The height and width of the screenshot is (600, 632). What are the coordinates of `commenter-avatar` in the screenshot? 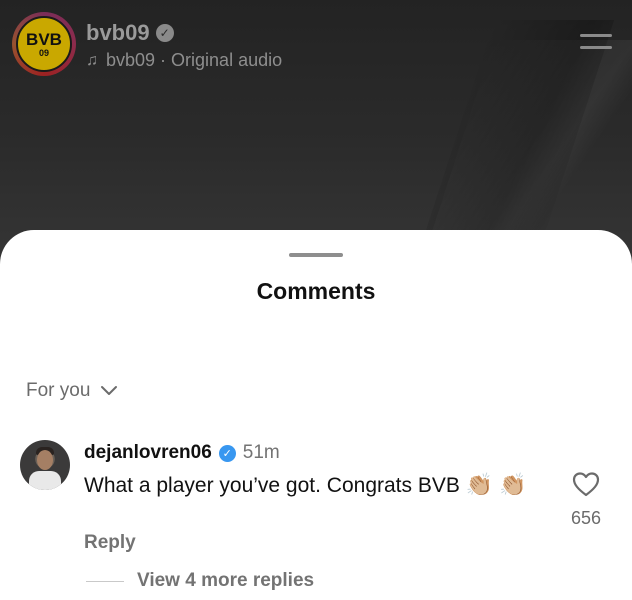 It's located at (45, 465).